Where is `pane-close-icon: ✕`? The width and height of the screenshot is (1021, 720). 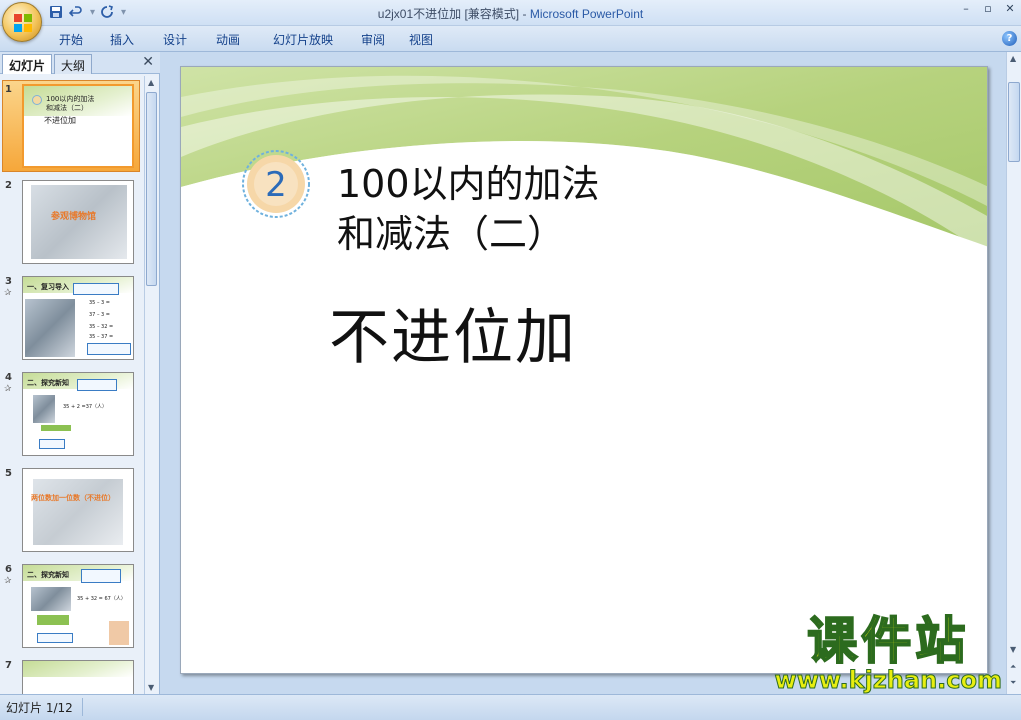
pane-close-icon: ✕ is located at coordinates (148, 62).